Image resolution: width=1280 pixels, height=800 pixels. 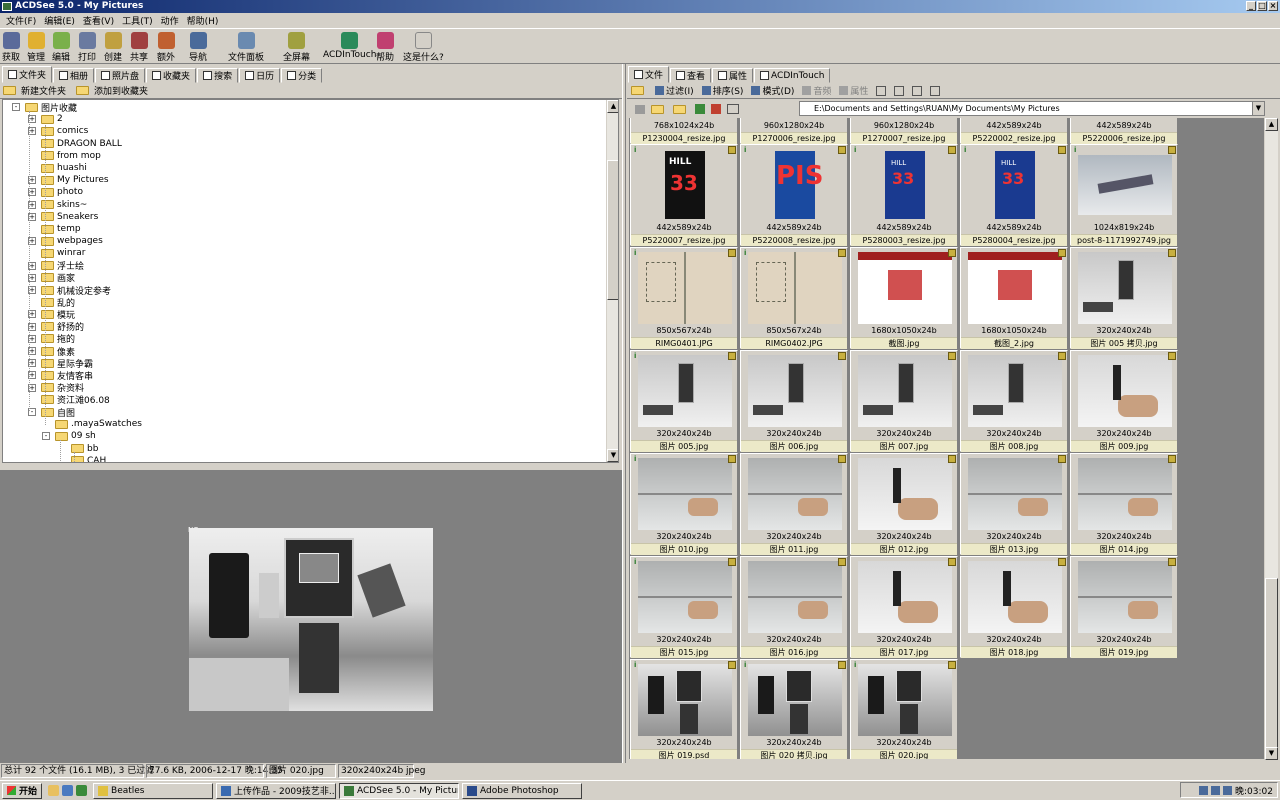 What do you see at coordinates (904, 607) in the screenshot?
I see `thumbnail-item: 320x240x24b 图片 017.jpg` at bounding box center [904, 607].